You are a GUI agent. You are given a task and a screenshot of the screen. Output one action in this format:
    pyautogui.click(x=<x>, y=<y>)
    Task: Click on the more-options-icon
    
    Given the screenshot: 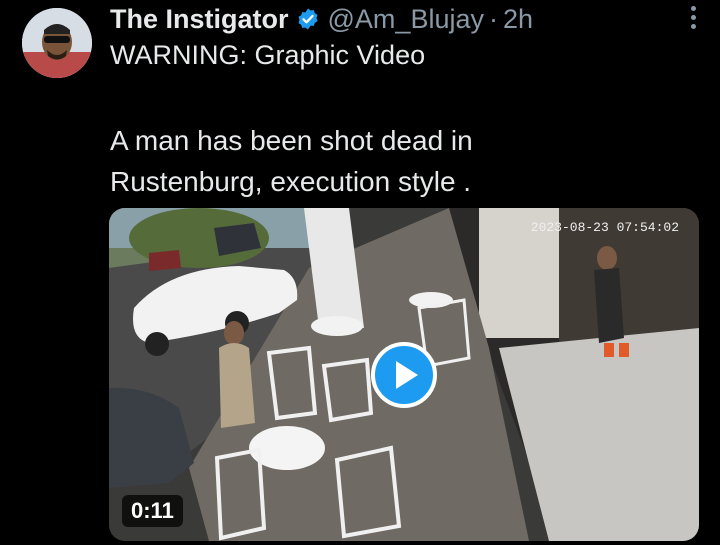 What is the action you would take?
    pyautogui.click(x=693, y=19)
    